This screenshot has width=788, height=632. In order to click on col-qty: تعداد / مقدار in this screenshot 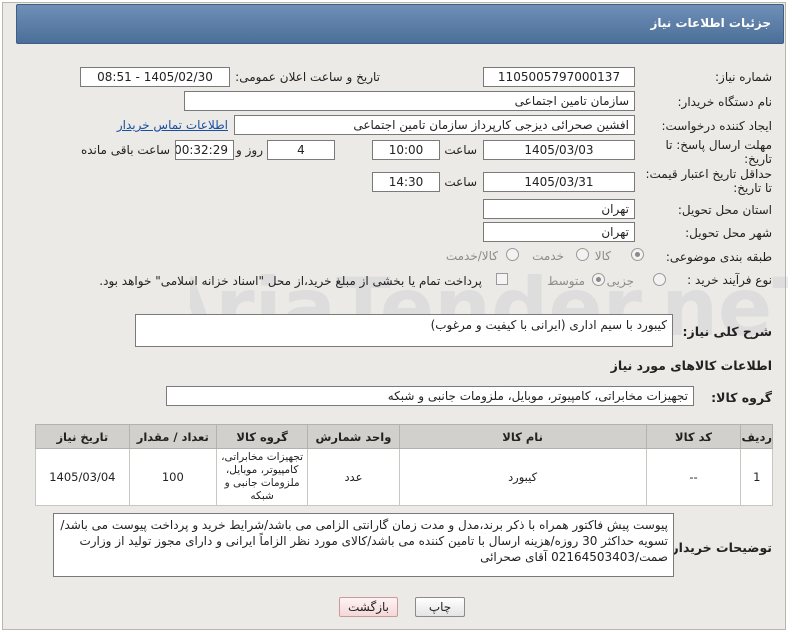, I will do `click(172, 436)`.